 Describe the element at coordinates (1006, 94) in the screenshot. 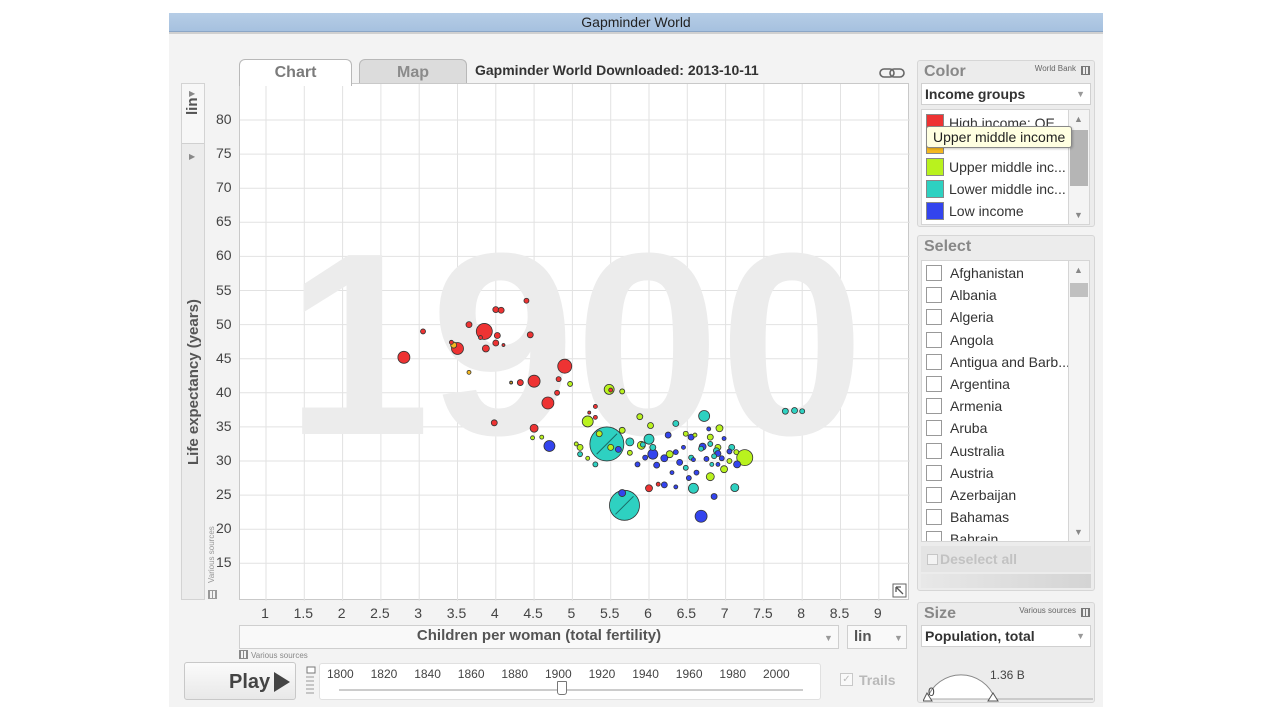

I see `color-indicator-dropdown: Income groups ▼` at that location.